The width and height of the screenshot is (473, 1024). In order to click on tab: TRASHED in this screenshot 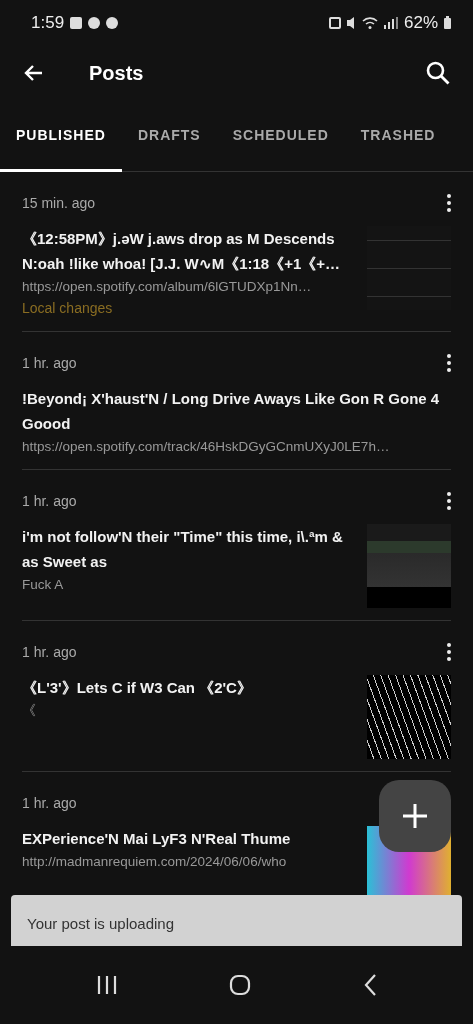, I will do `click(398, 136)`.